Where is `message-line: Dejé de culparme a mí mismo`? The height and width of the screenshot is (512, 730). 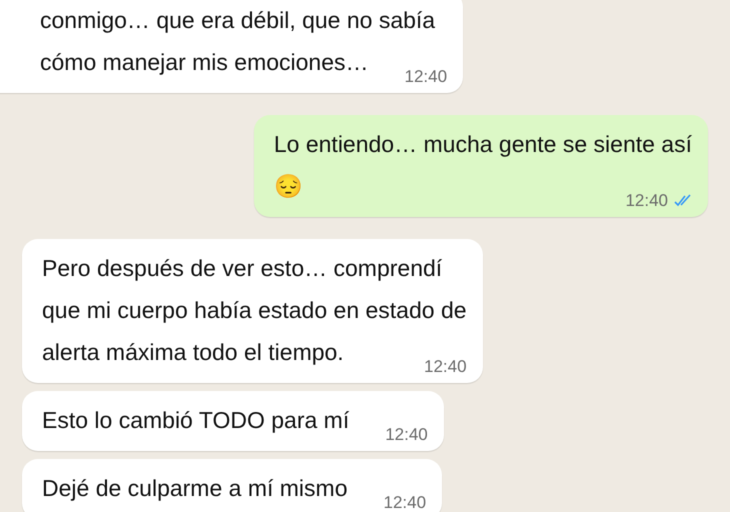
message-line: Dejé de culparme a mí mismo is located at coordinates (195, 488).